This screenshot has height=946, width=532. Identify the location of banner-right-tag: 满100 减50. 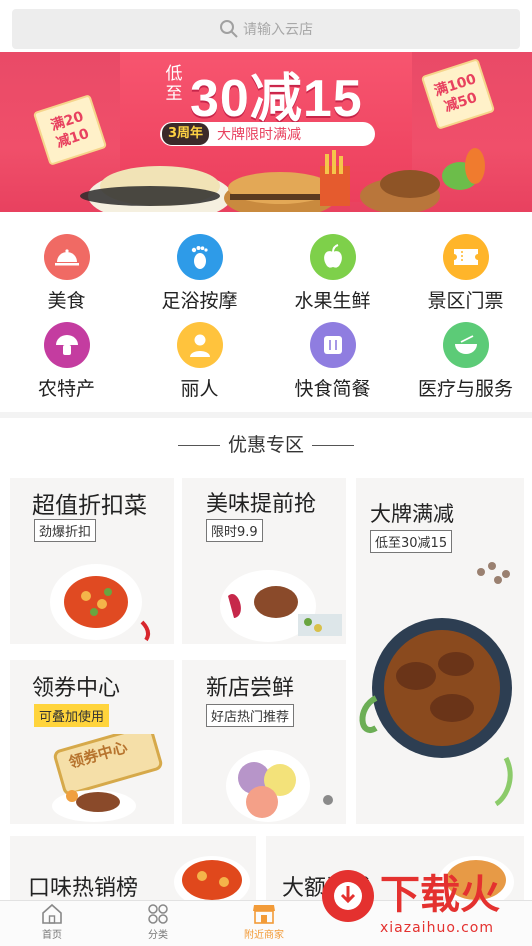
(458, 94).